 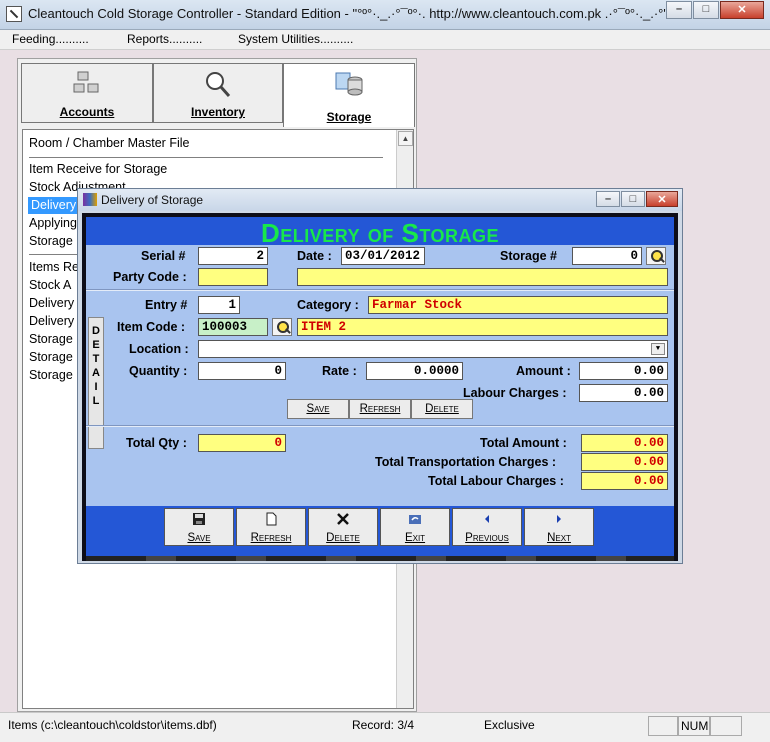 What do you see at coordinates (623, 371) in the screenshot?
I see `amount-field: 0.00` at bounding box center [623, 371].